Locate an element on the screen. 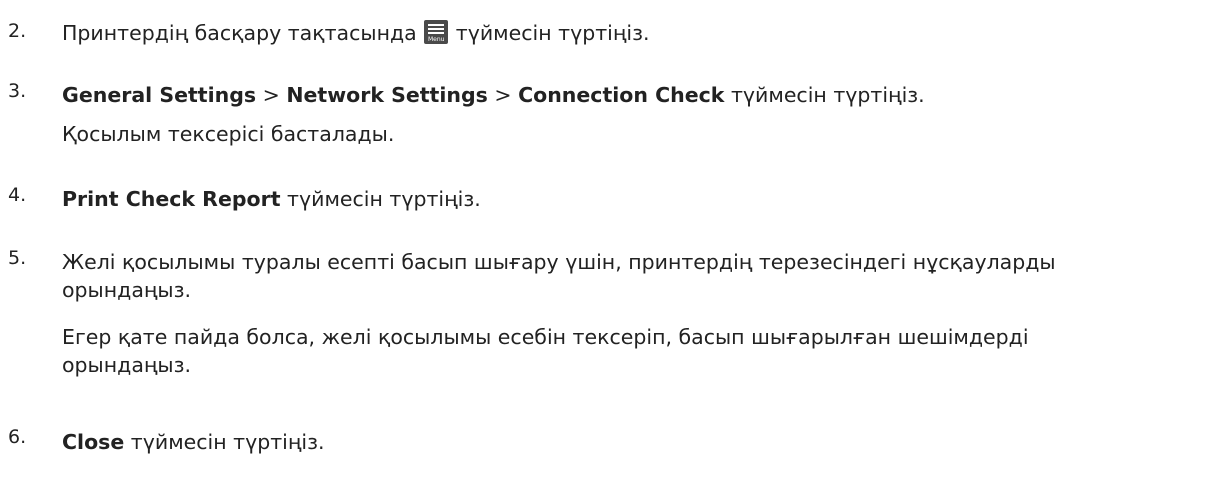 Image resolution: width=1227 pixels, height=486 pixels. step-number: 2. is located at coordinates (17, 31).